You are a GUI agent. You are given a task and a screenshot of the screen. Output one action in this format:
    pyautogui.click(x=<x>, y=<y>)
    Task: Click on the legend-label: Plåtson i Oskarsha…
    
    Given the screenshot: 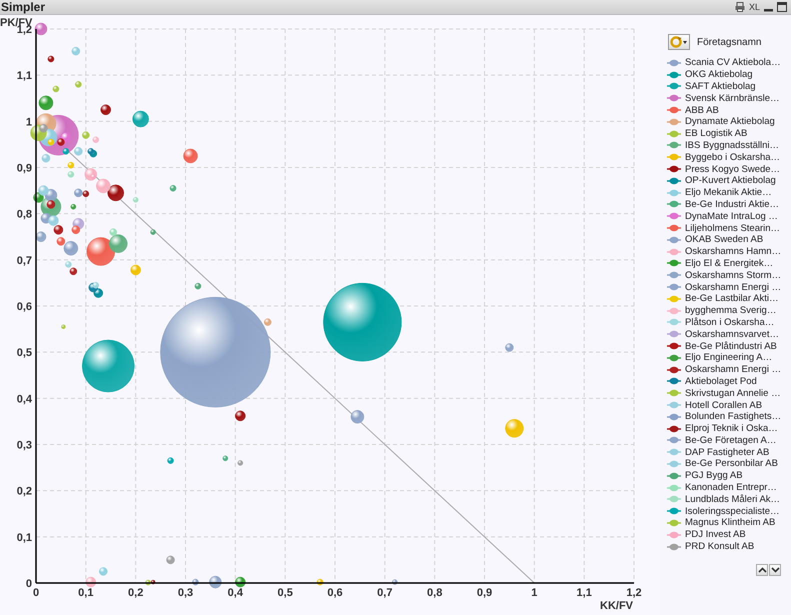 What is the action you would take?
    pyautogui.click(x=729, y=322)
    